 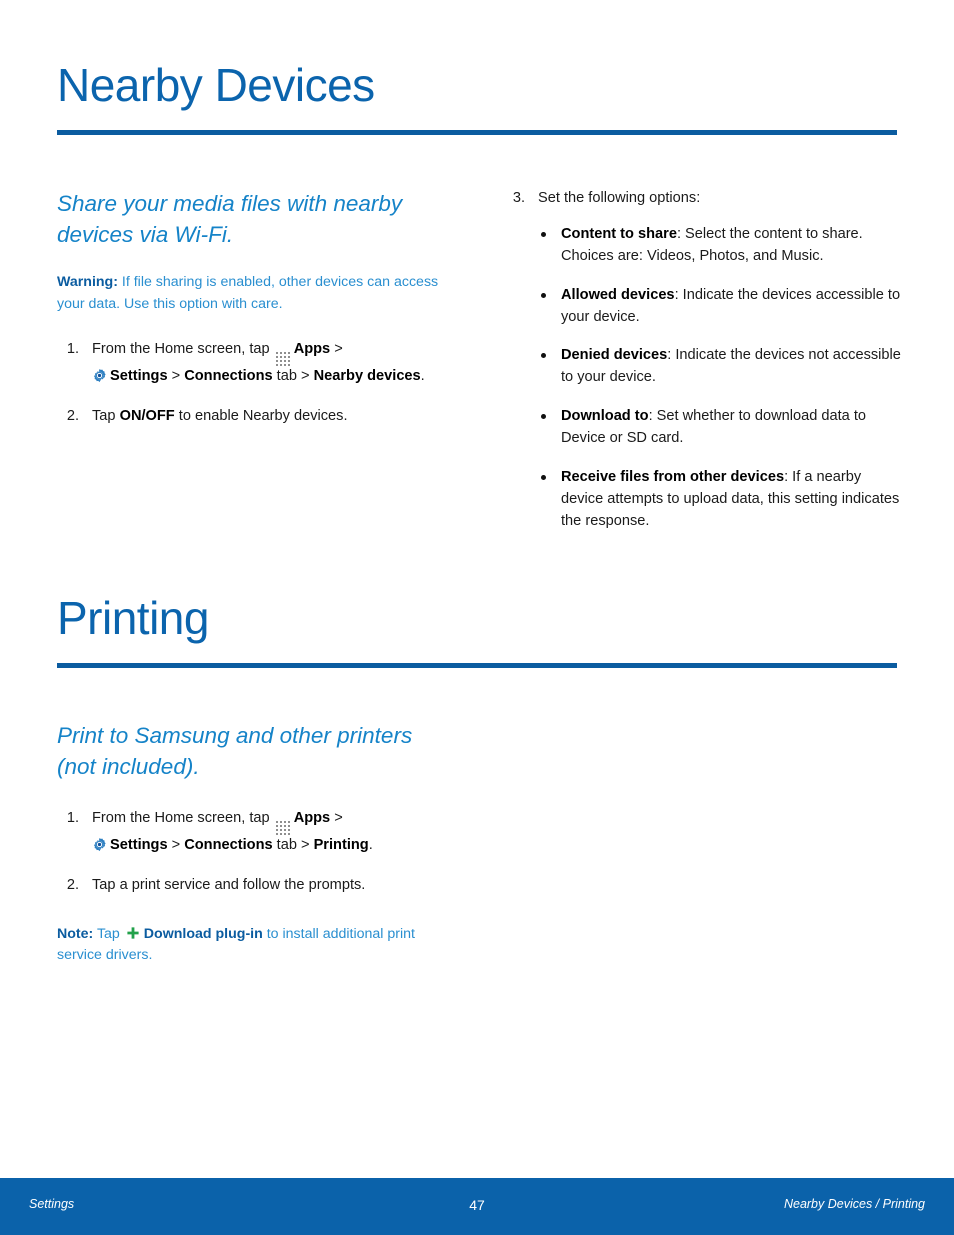 What do you see at coordinates (261, 416) in the screenshot?
I see `step-text-post: to enable Nearby devices.` at bounding box center [261, 416].